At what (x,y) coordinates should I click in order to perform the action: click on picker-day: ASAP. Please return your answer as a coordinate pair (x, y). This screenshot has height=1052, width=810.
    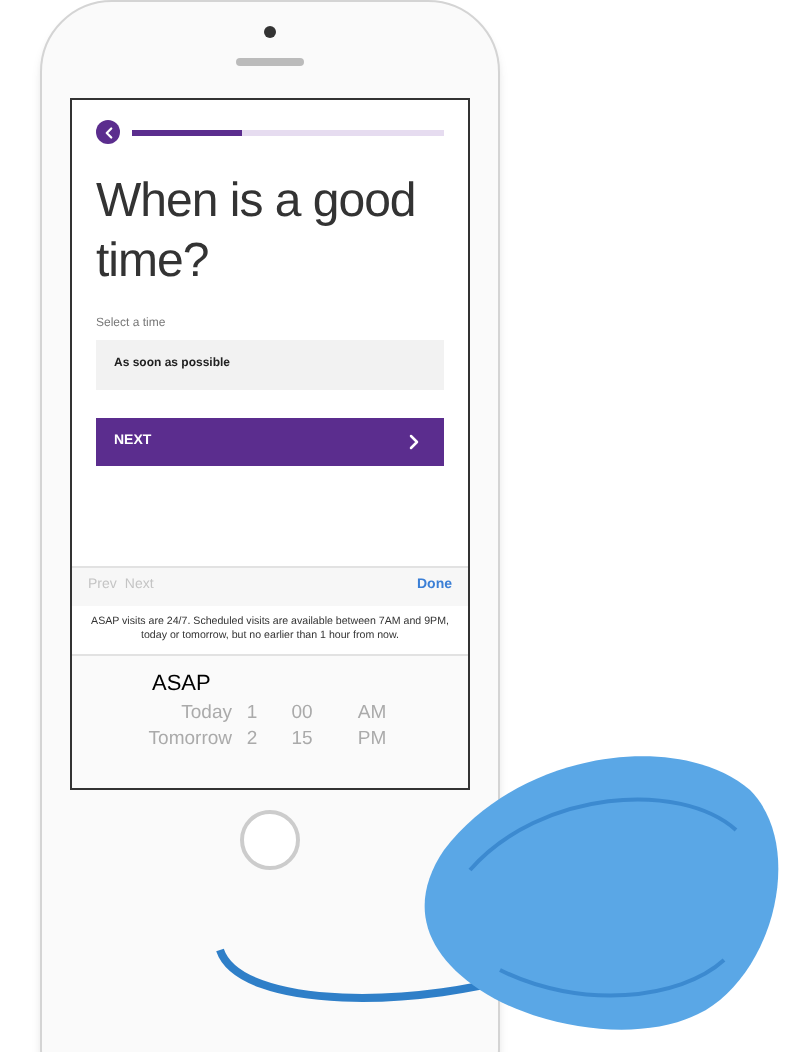
    Looking at the image, I should click on (152, 684).